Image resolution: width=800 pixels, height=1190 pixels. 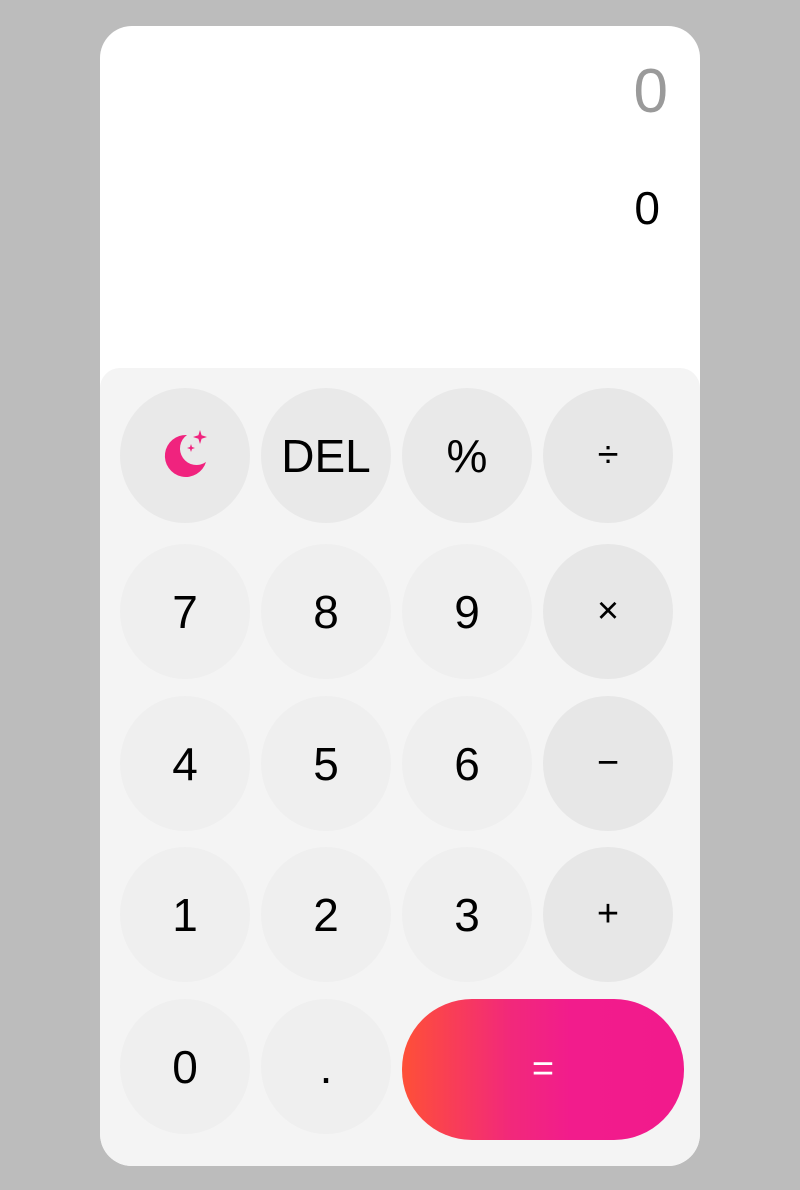 What do you see at coordinates (185, 453) in the screenshot?
I see `moon-stars-icon` at bounding box center [185, 453].